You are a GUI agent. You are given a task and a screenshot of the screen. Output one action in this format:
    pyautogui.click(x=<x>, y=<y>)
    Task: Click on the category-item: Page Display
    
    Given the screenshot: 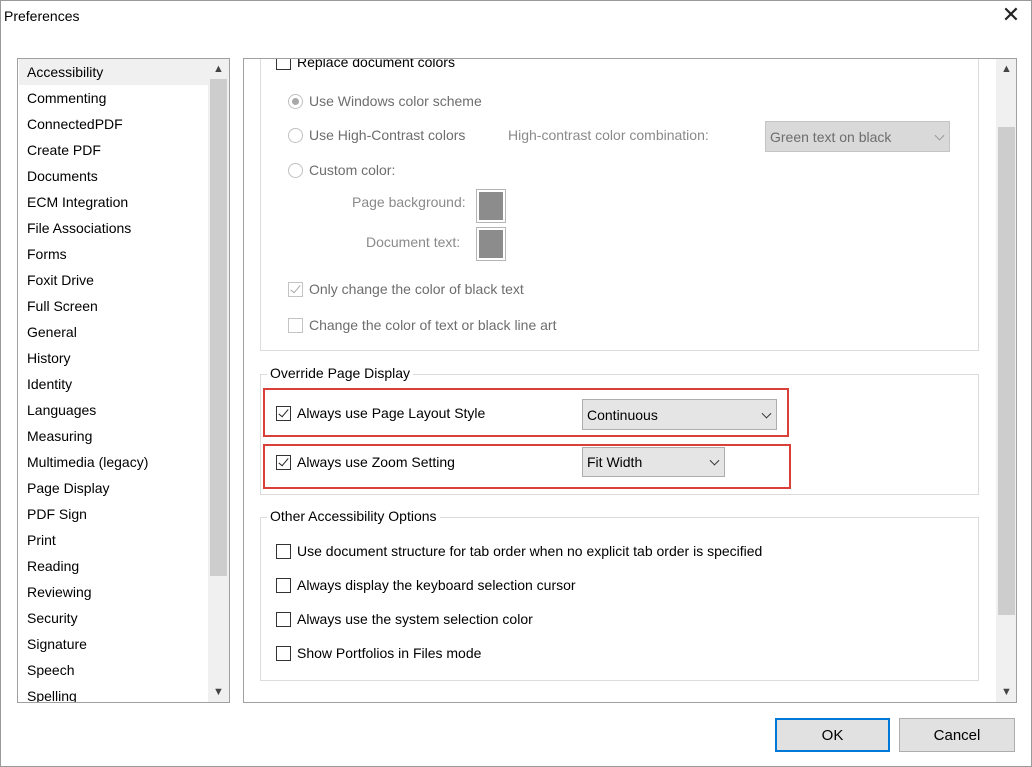 What is the action you would take?
    pyautogui.click(x=113, y=488)
    